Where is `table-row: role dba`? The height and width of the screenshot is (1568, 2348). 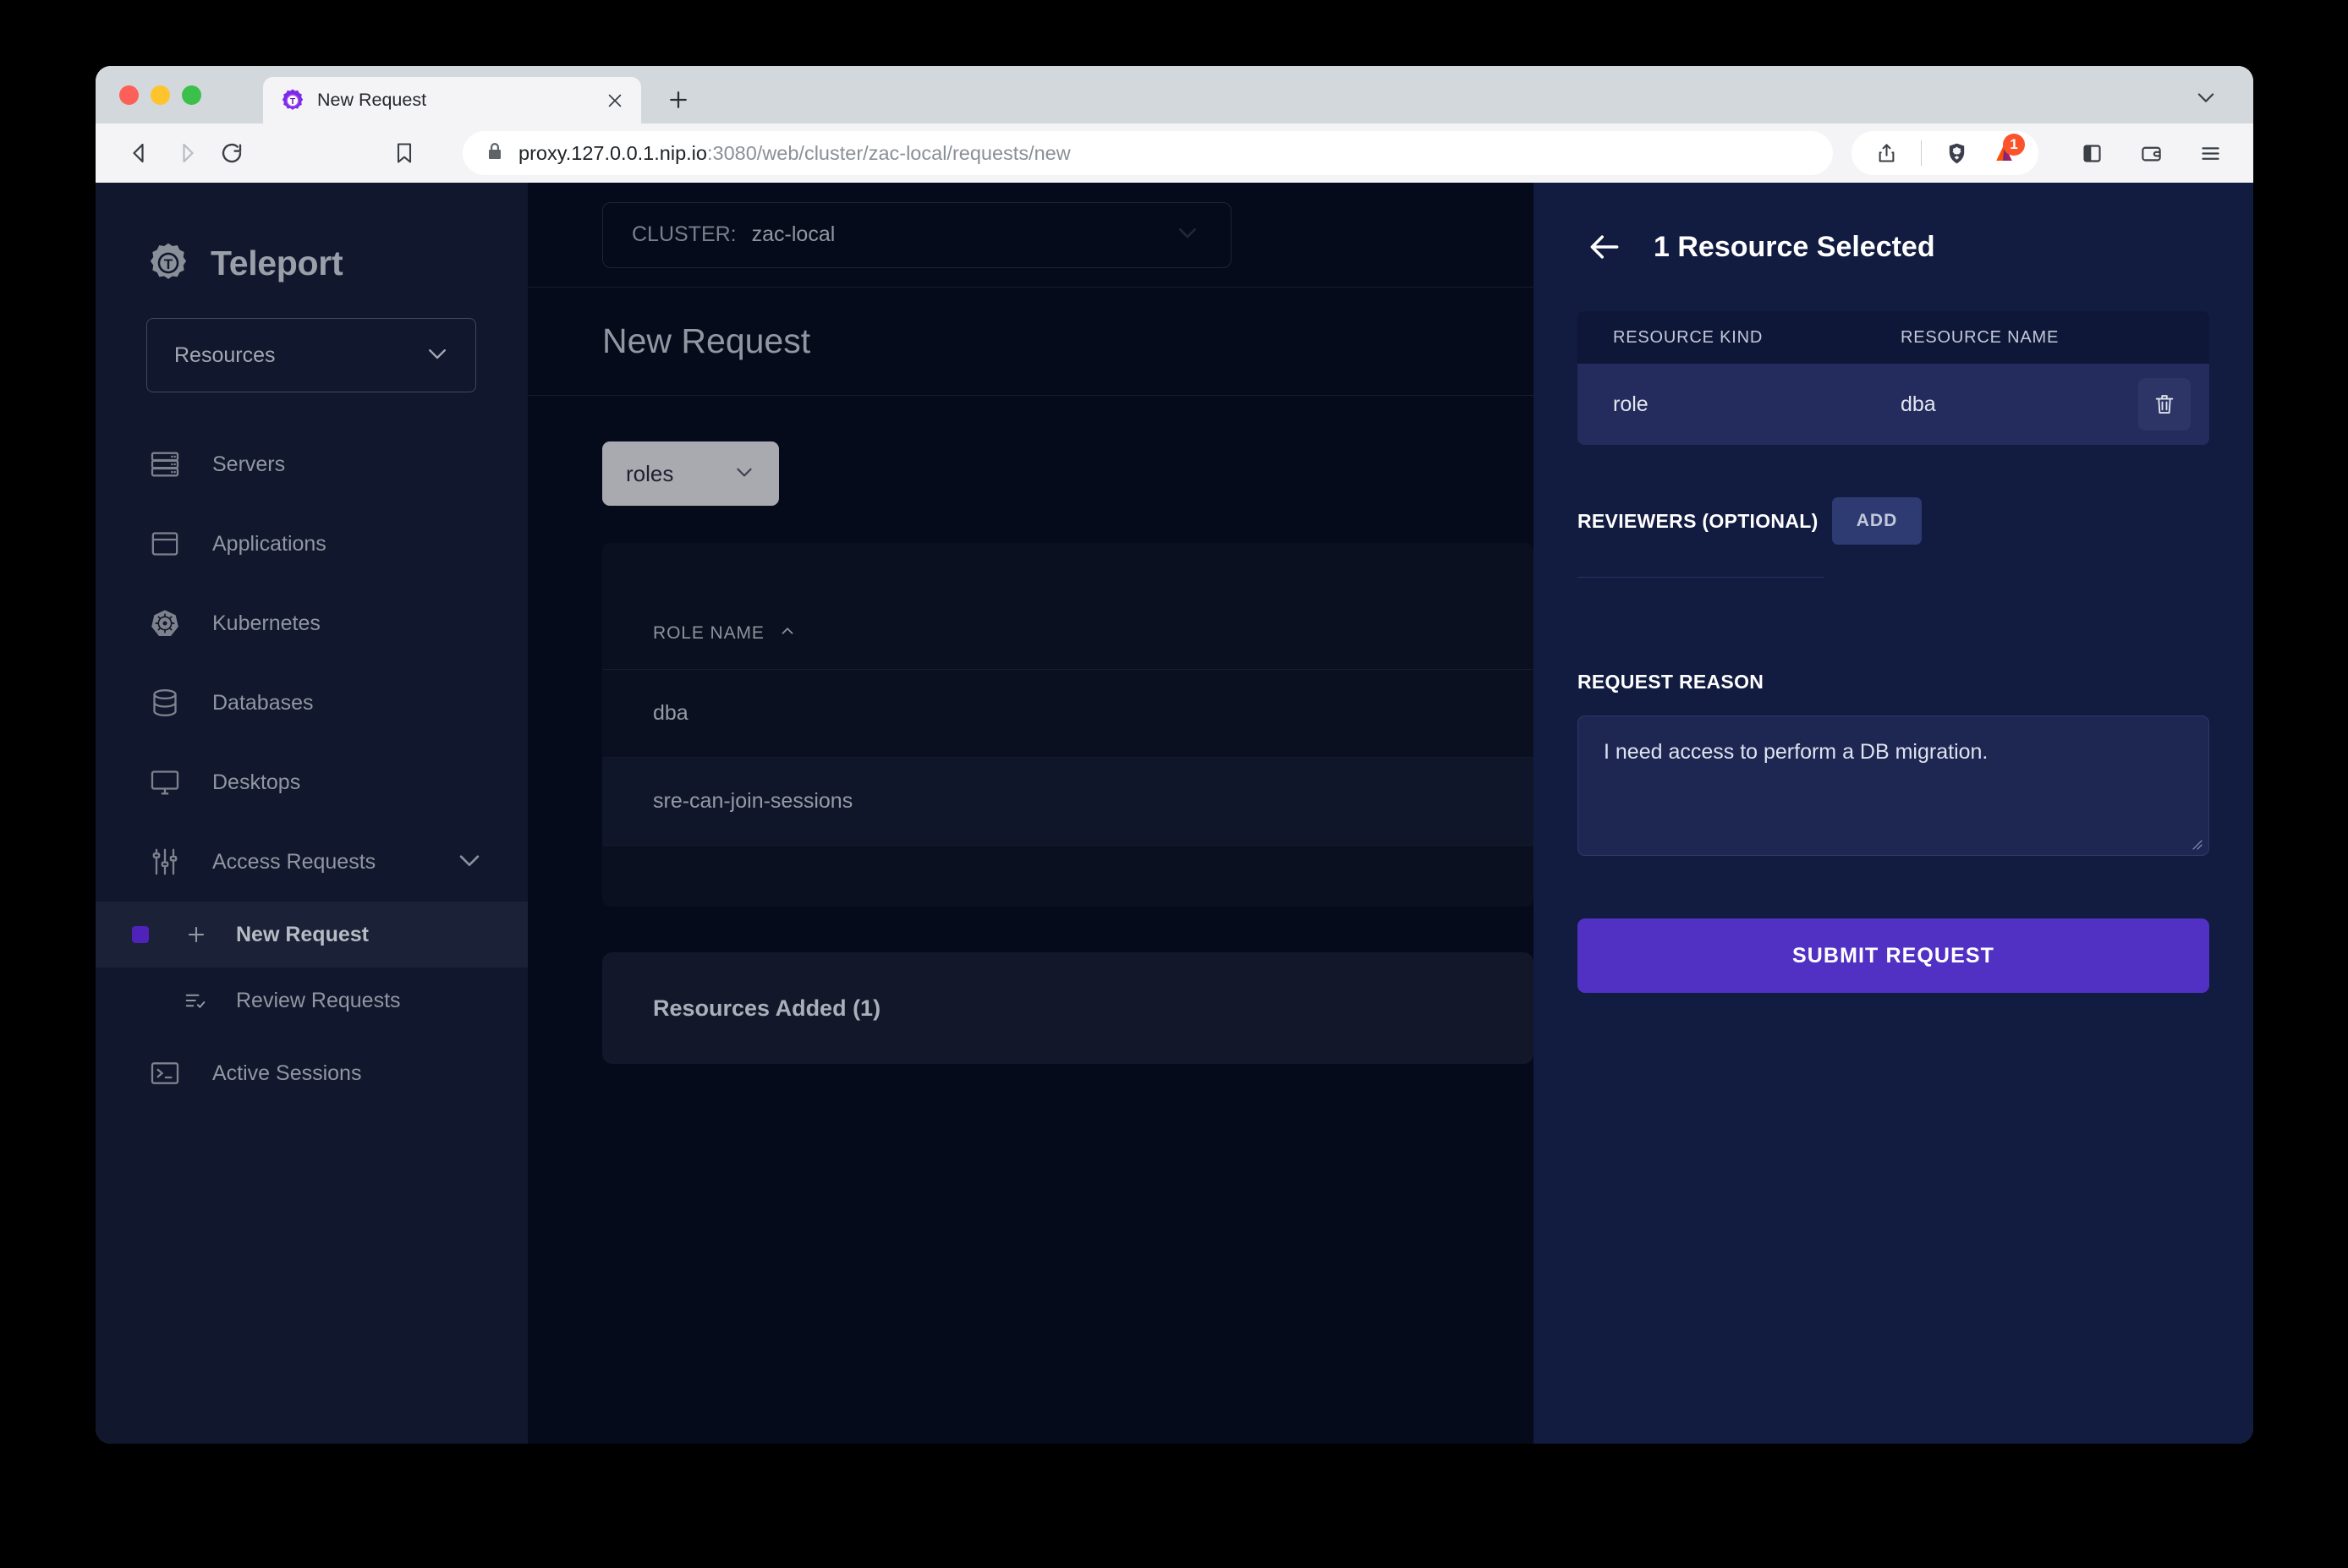 table-row: role dba is located at coordinates (1893, 404).